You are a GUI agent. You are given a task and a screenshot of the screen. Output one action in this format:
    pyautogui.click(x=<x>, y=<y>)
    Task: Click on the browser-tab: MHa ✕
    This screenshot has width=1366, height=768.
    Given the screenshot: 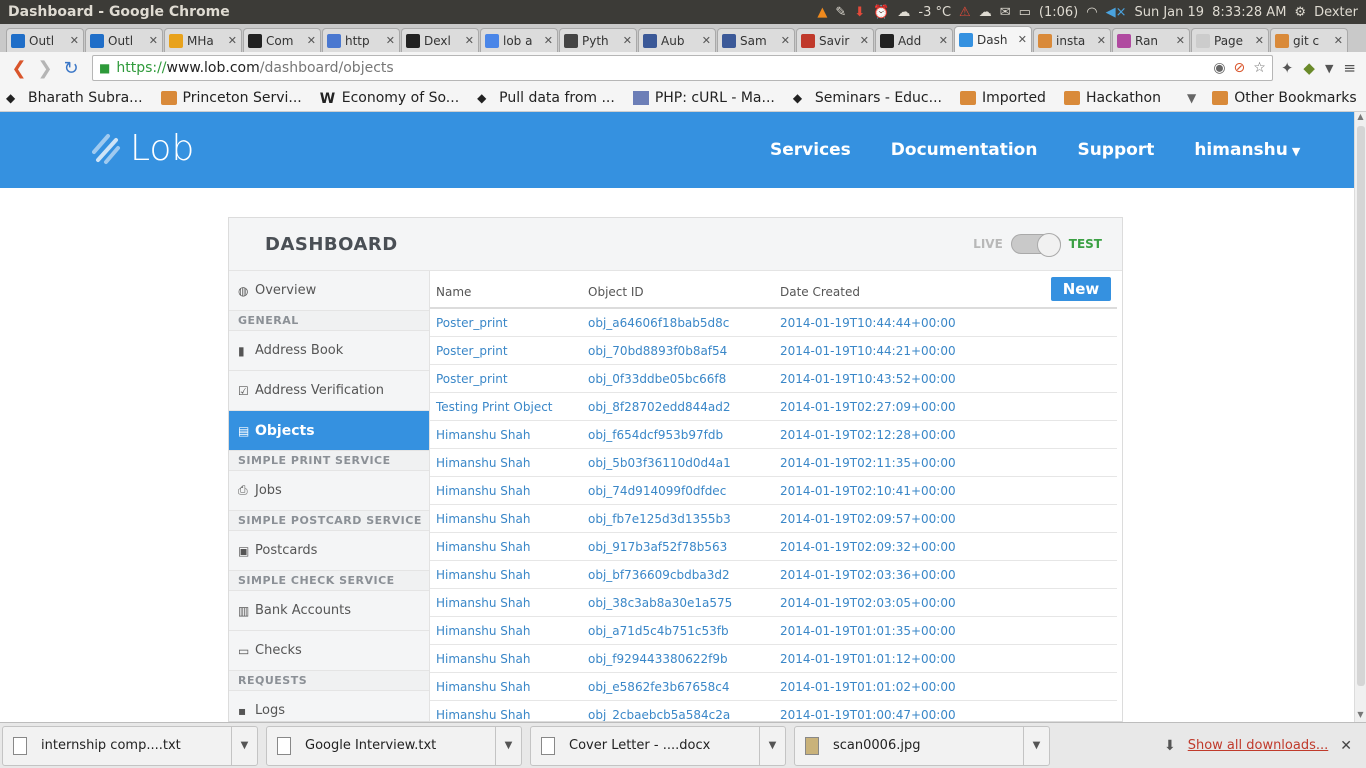 What is the action you would take?
    pyautogui.click(x=203, y=40)
    